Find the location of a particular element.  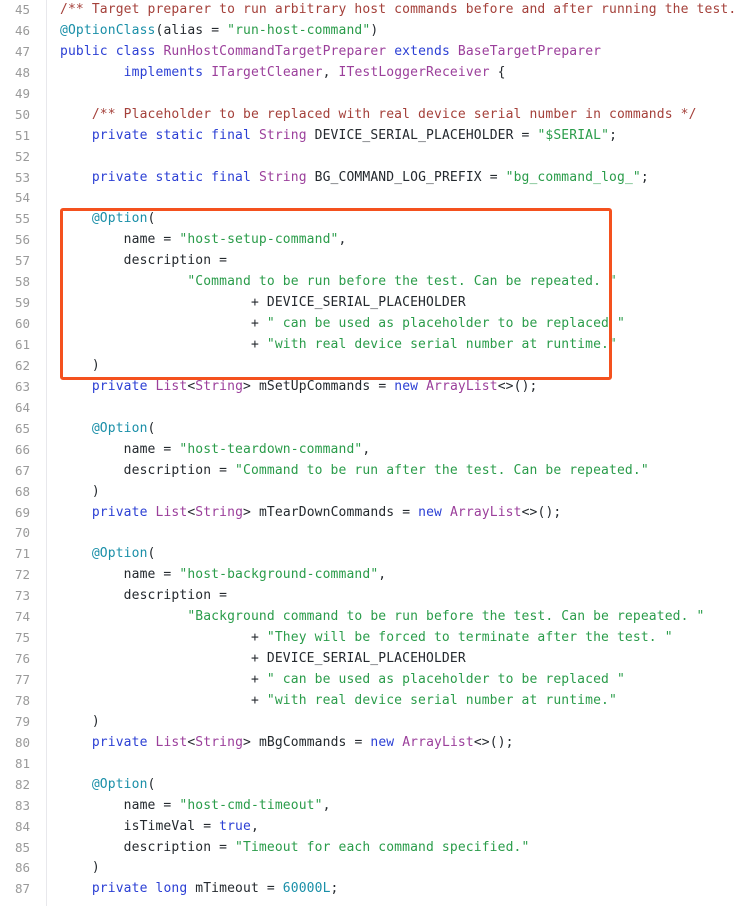

line-number: 83 is located at coordinates (22, 805).